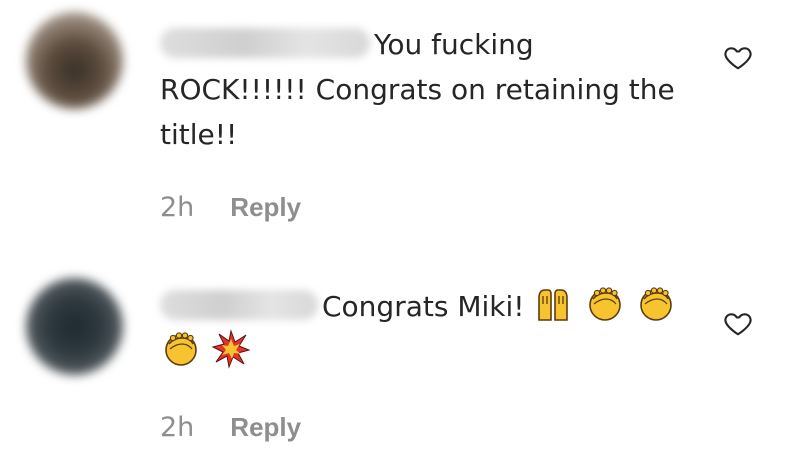 The image size is (800, 462). Describe the element at coordinates (553, 305) in the screenshot. I see `raising-hands-emoji` at that location.